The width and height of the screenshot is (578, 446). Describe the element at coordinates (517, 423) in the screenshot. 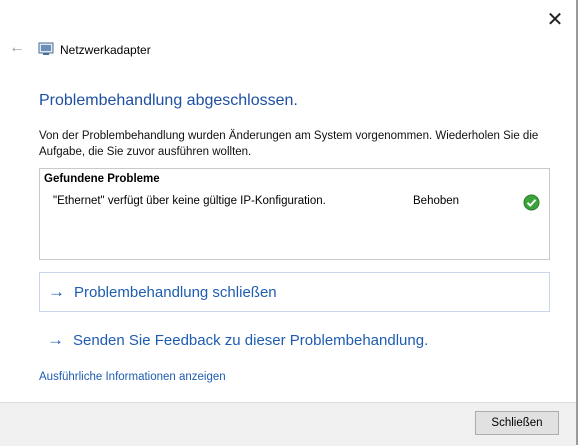

I see `close-button: Schließen` at that location.